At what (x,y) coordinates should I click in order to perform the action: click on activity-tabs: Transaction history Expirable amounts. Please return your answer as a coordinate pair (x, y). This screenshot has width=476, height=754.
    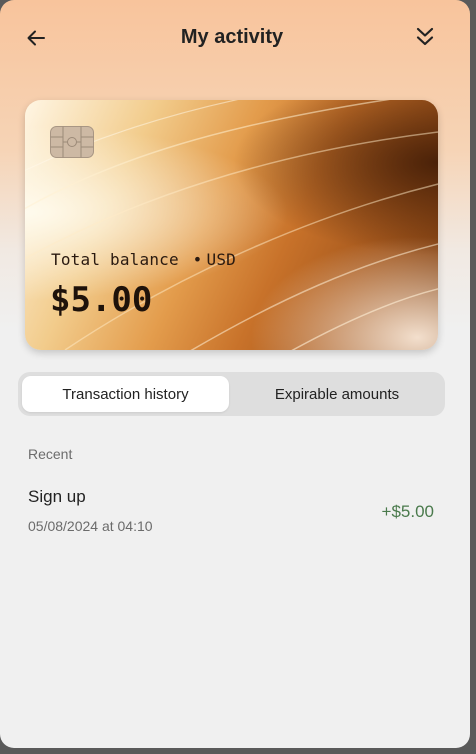
    Looking at the image, I should click on (231, 394).